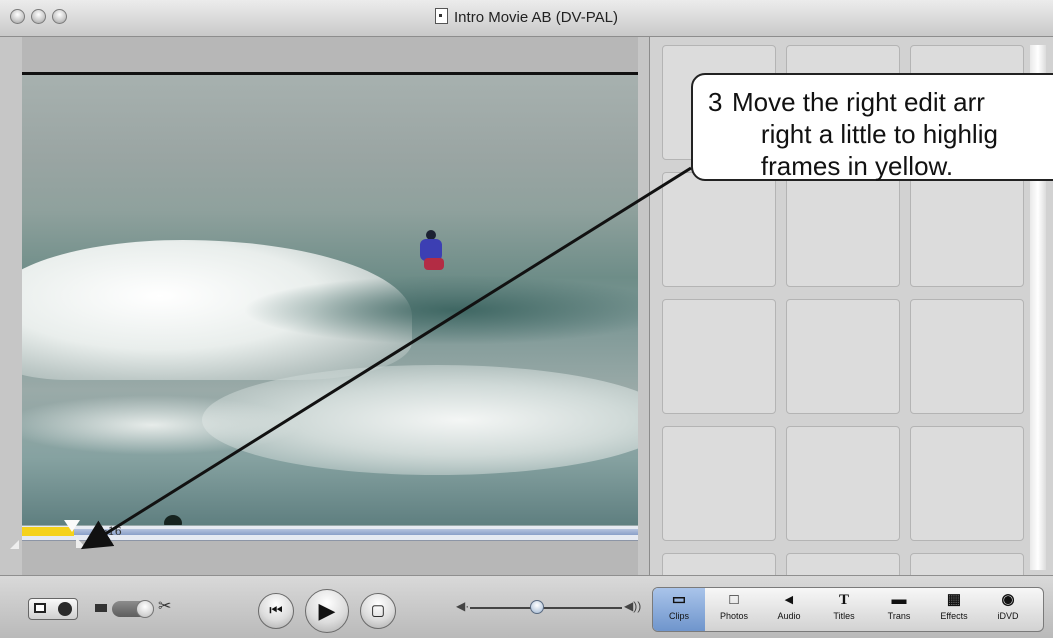 The height and width of the screenshot is (638, 1053). Describe the element at coordinates (633, 606) in the screenshot. I see `volume-high-icon: ◀))` at that location.